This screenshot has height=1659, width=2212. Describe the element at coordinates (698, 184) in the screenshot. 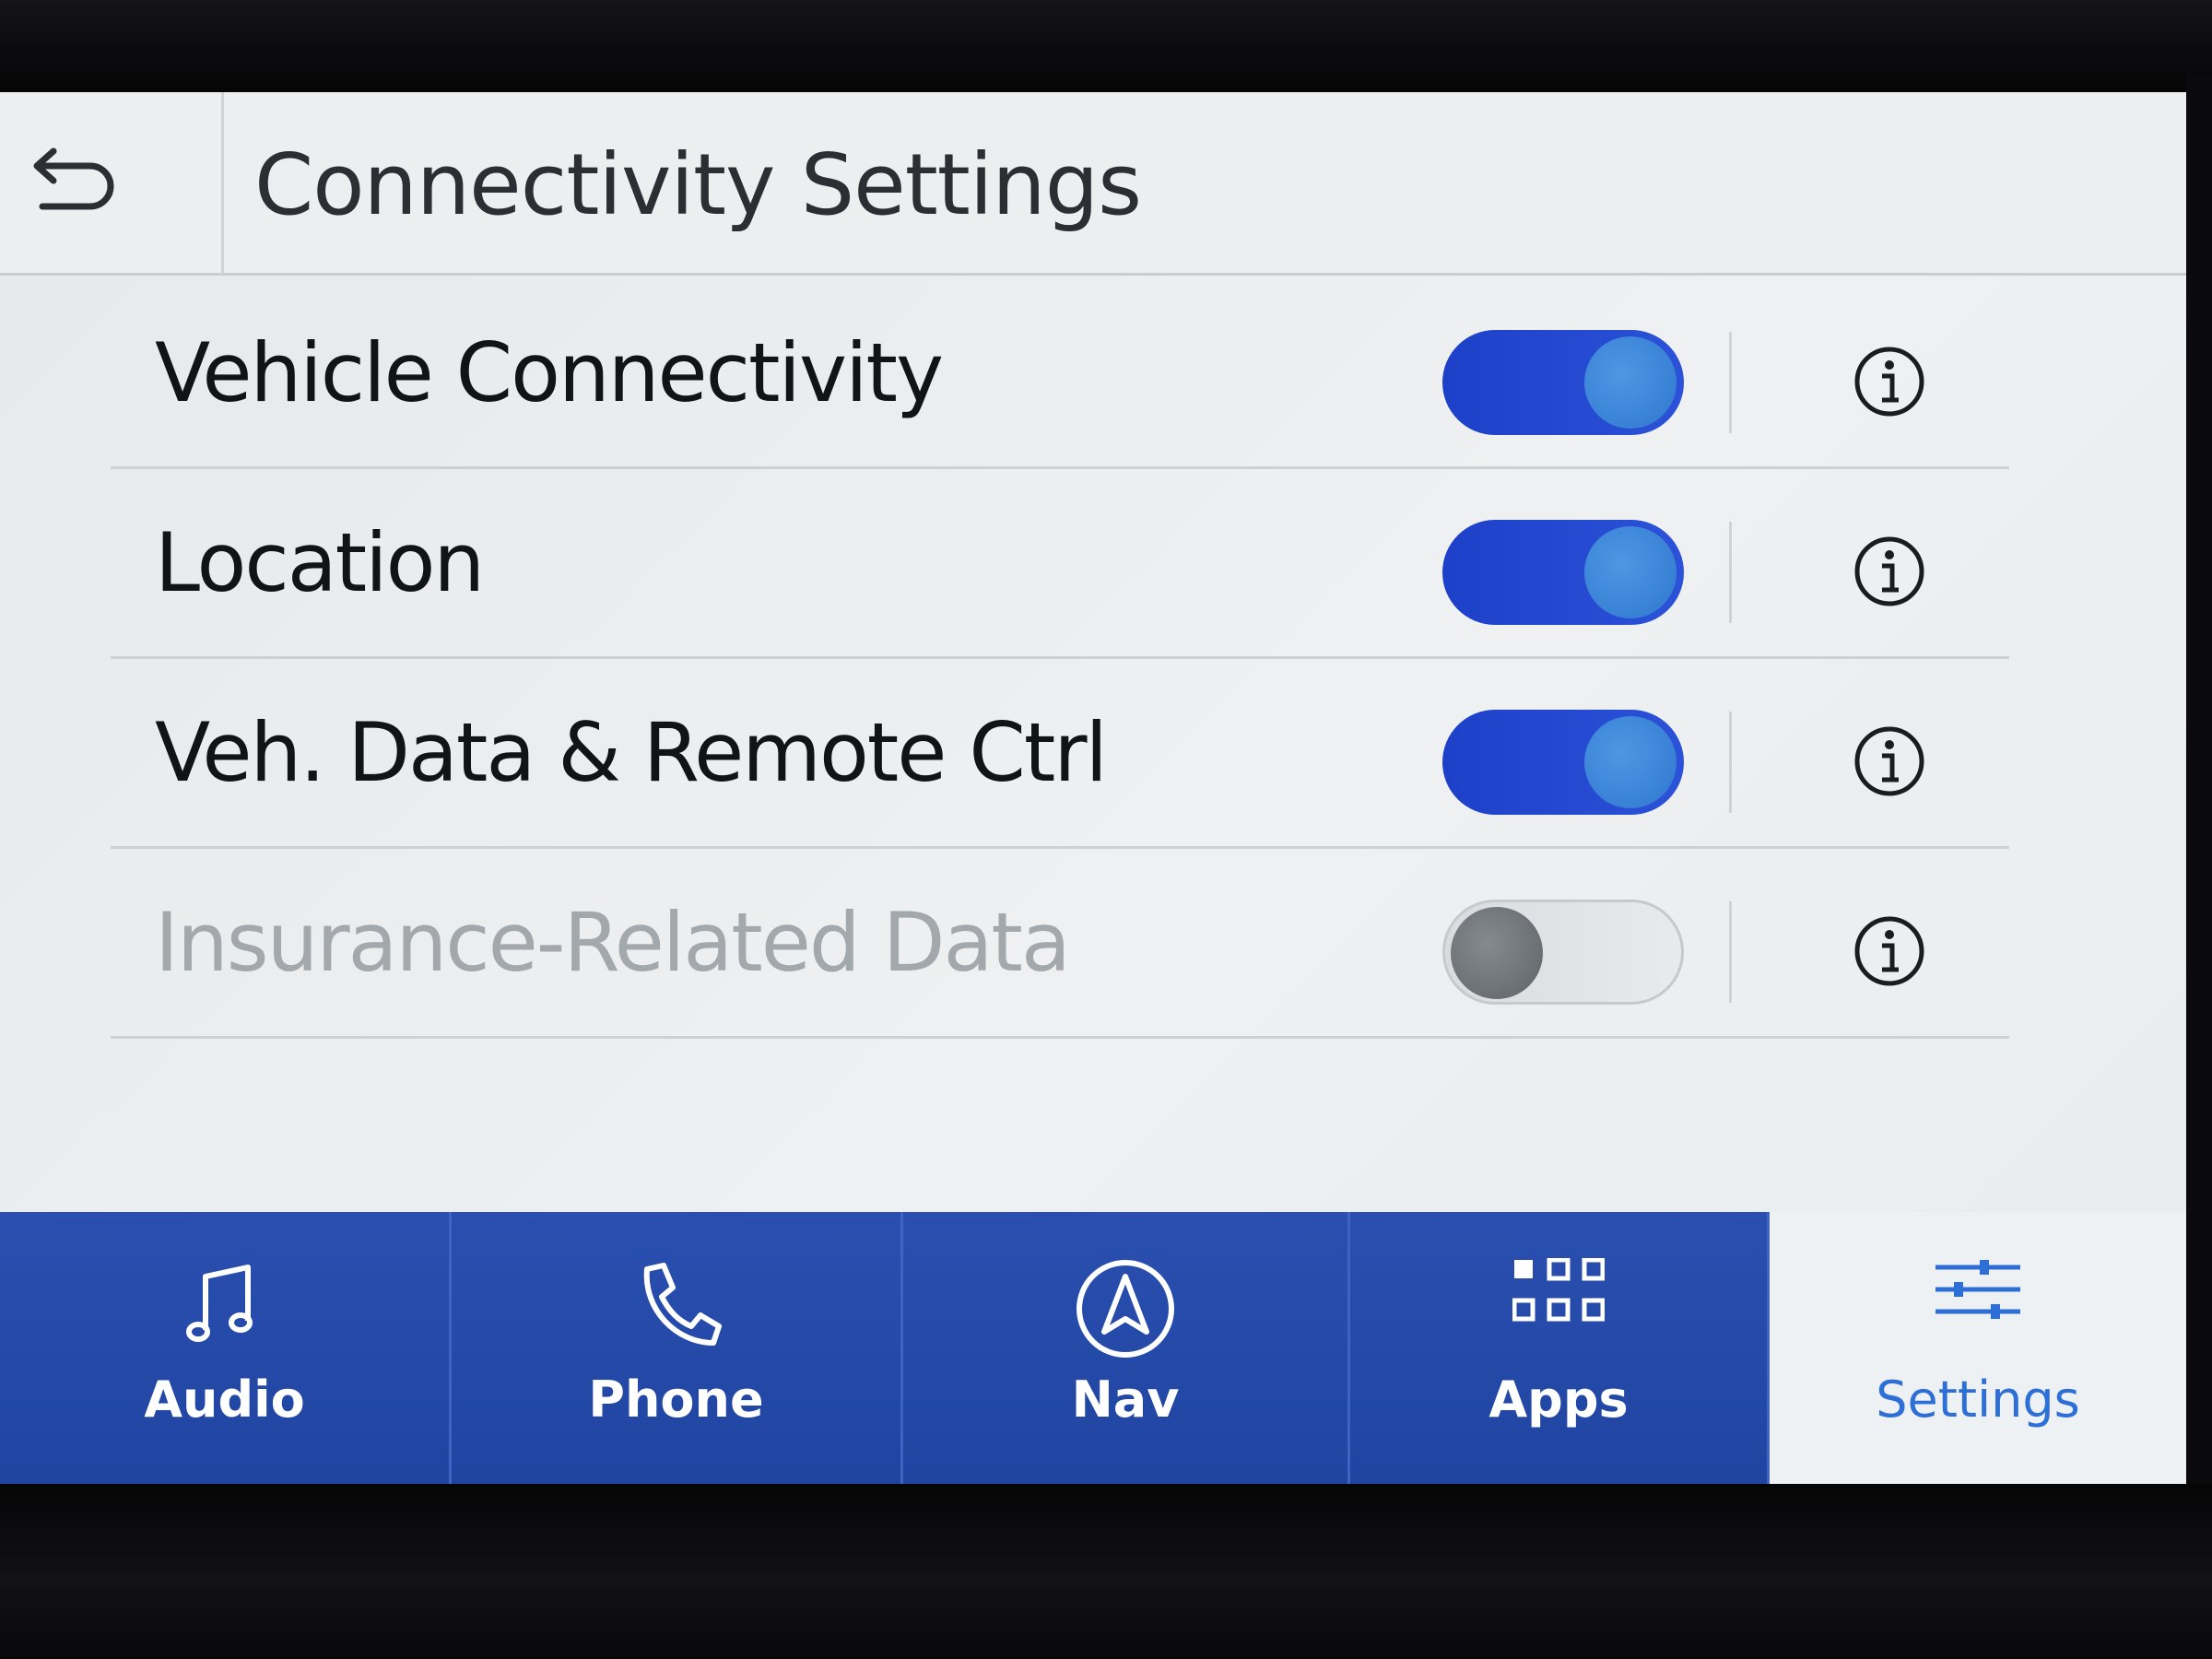

I see `page-title: Connectivity Settings` at that location.